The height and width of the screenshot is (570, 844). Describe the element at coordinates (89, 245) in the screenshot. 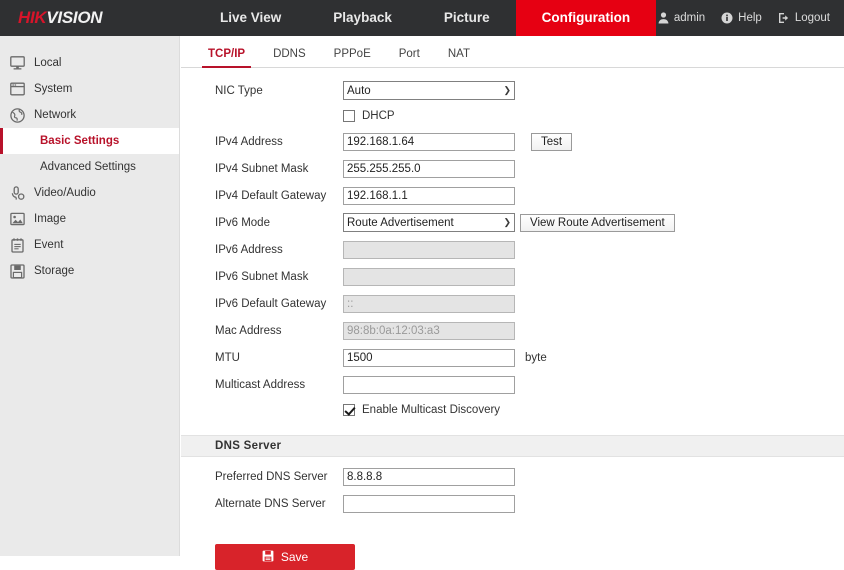

I see `sidebar-item-event: Event` at that location.